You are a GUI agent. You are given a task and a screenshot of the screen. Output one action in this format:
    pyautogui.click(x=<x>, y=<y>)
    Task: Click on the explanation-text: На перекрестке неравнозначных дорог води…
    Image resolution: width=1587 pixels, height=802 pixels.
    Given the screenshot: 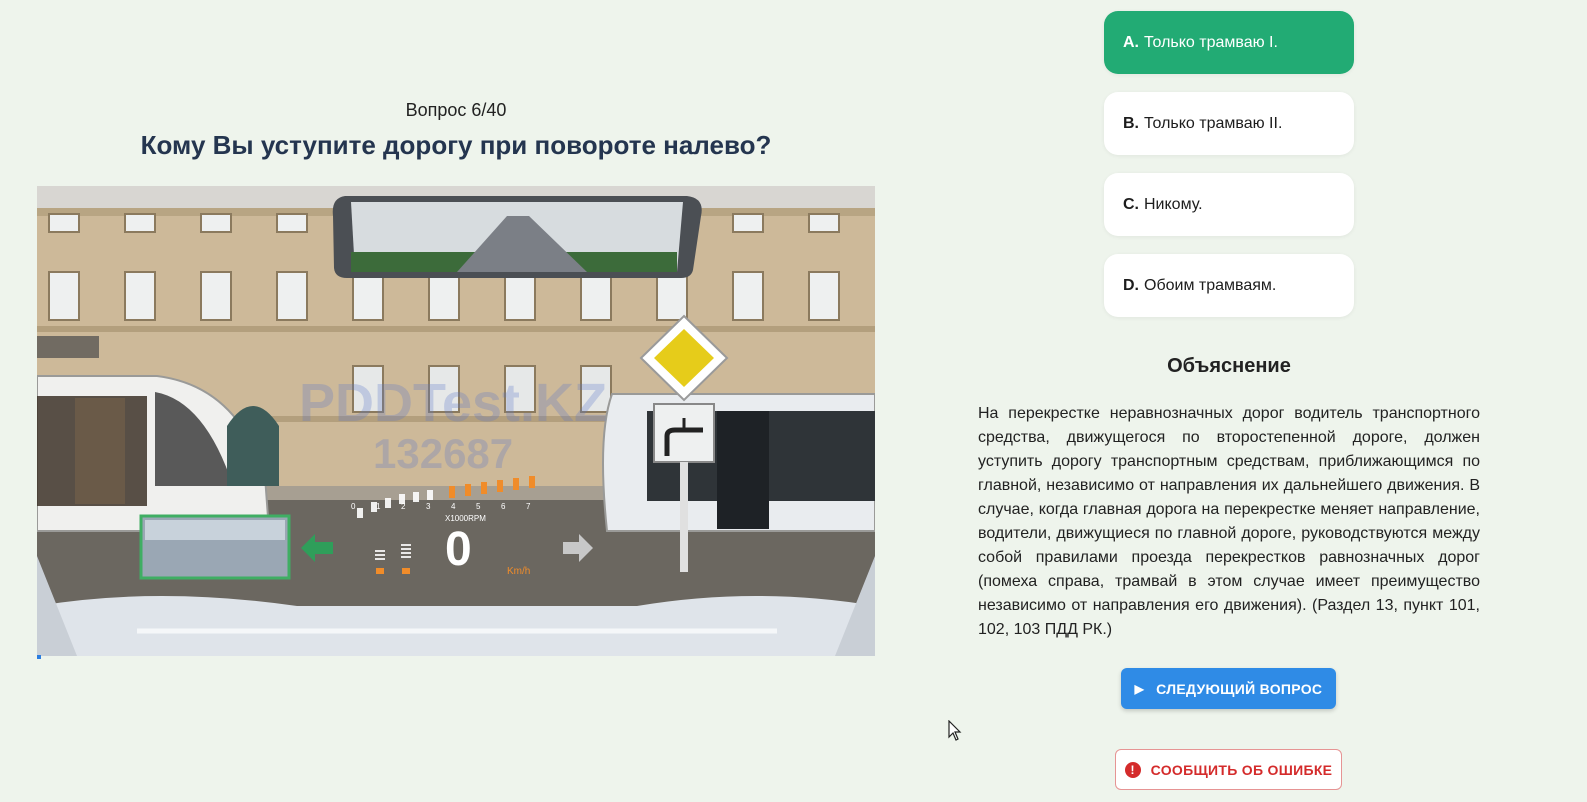 What is the action you would take?
    pyautogui.click(x=1229, y=521)
    